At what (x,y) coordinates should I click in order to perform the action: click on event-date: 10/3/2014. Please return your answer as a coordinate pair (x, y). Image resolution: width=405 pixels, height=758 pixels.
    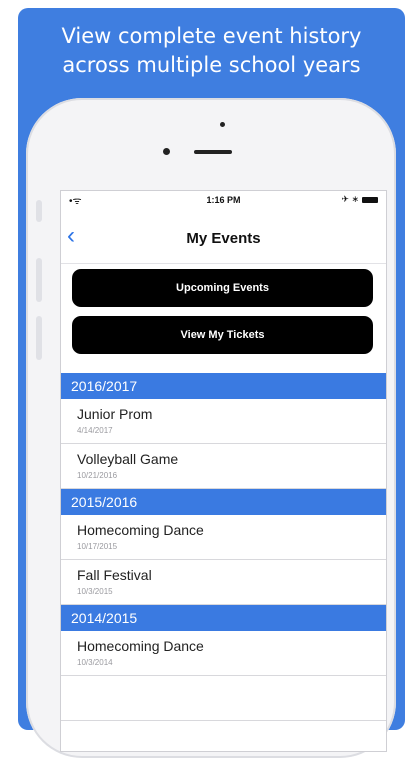
    Looking at the image, I should click on (95, 662).